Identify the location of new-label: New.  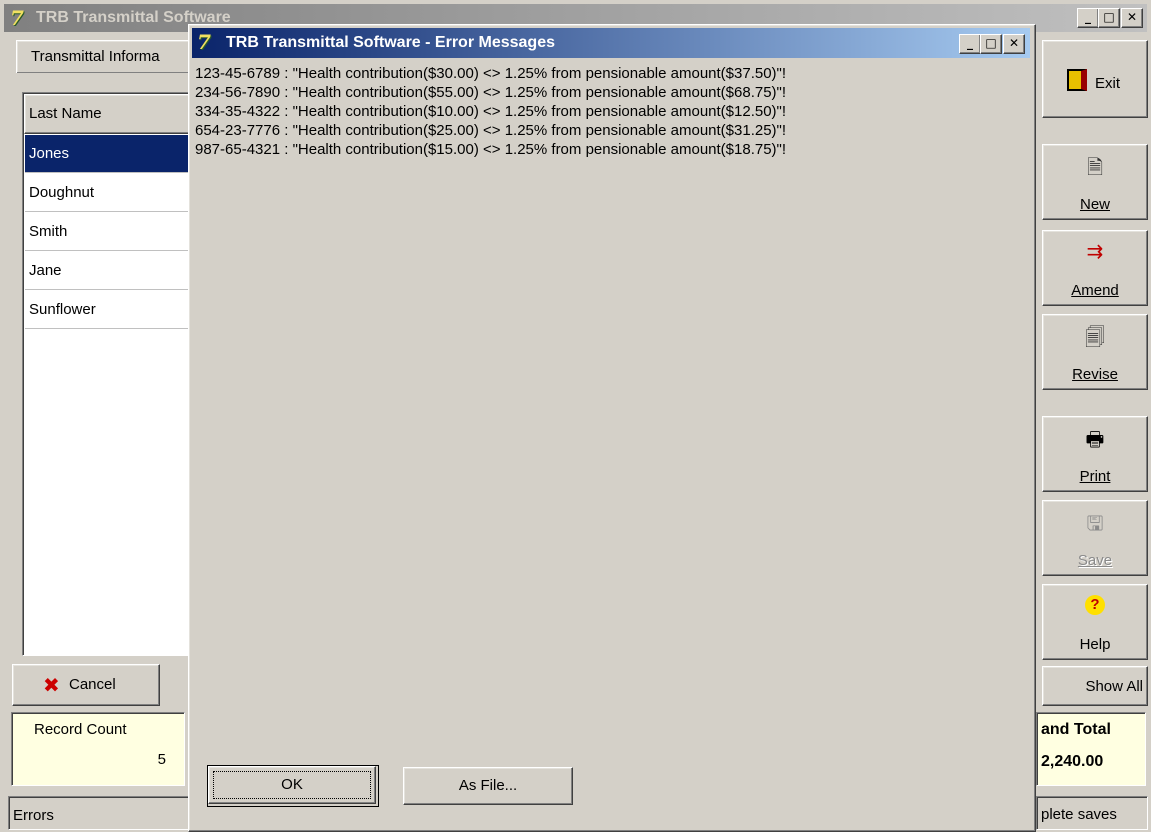
(1094, 204).